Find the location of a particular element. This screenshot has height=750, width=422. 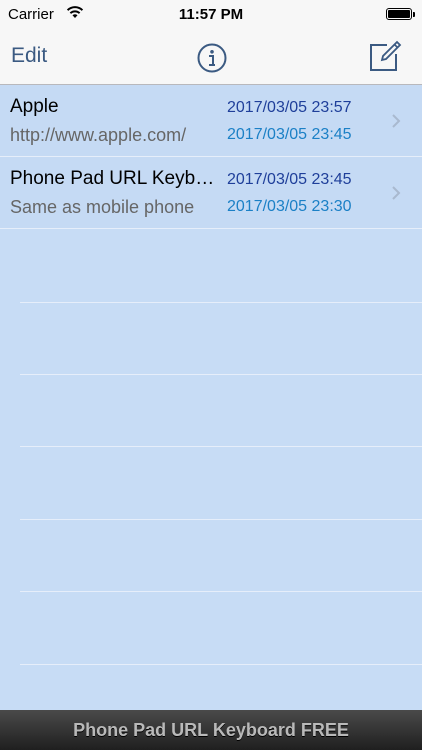

ad-banner: Phone Pad URL Keyboard FREE is located at coordinates (211, 730).